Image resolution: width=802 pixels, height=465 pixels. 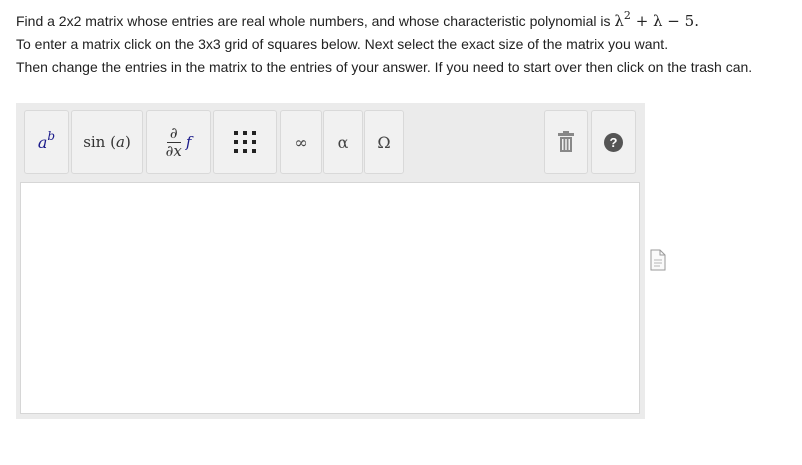 I want to click on sin-symbol: sin (a), so click(x=107, y=142).